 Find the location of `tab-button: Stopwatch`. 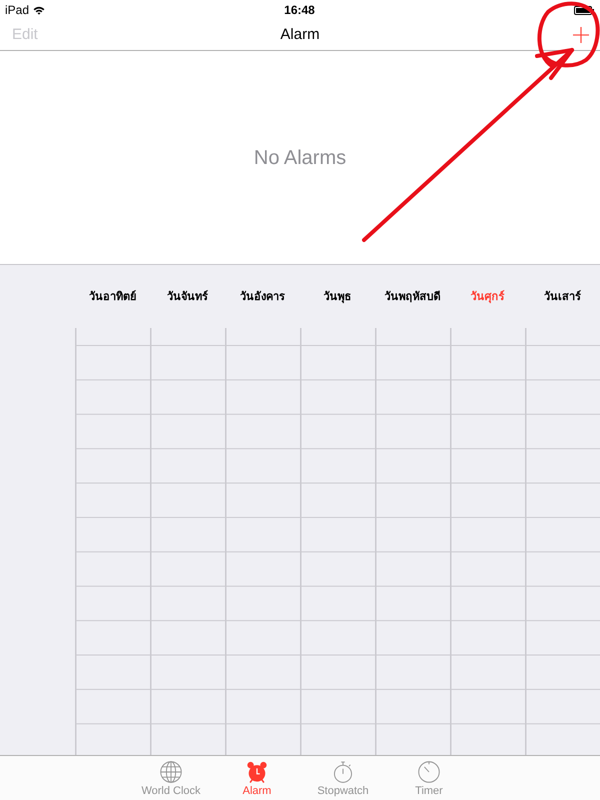

tab-button: Stopwatch is located at coordinates (343, 778).